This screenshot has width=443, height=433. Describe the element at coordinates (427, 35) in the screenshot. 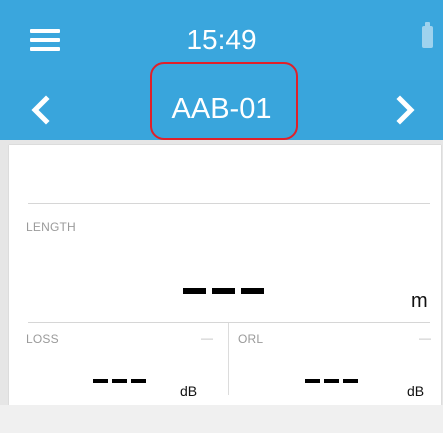

I see `battery-icon` at that location.